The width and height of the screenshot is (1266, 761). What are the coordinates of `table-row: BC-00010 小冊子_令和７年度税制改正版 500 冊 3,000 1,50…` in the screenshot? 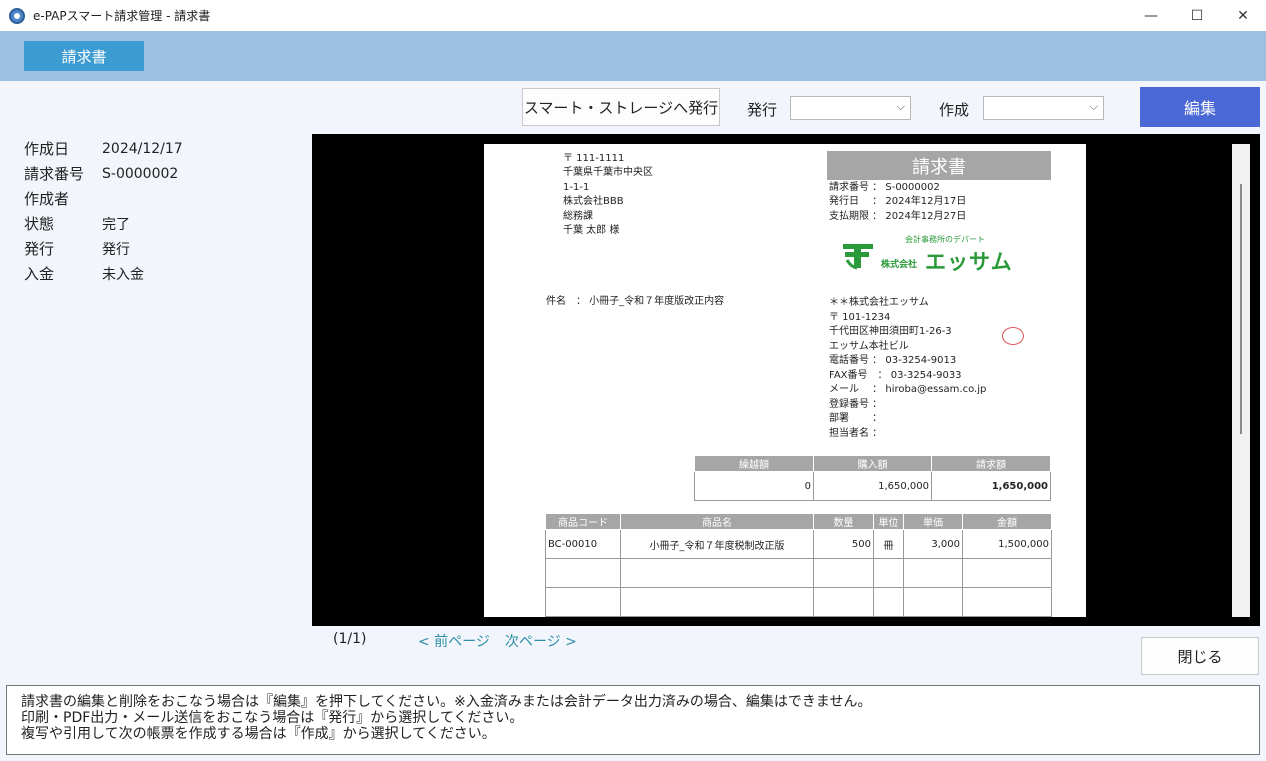 It's located at (798, 544).